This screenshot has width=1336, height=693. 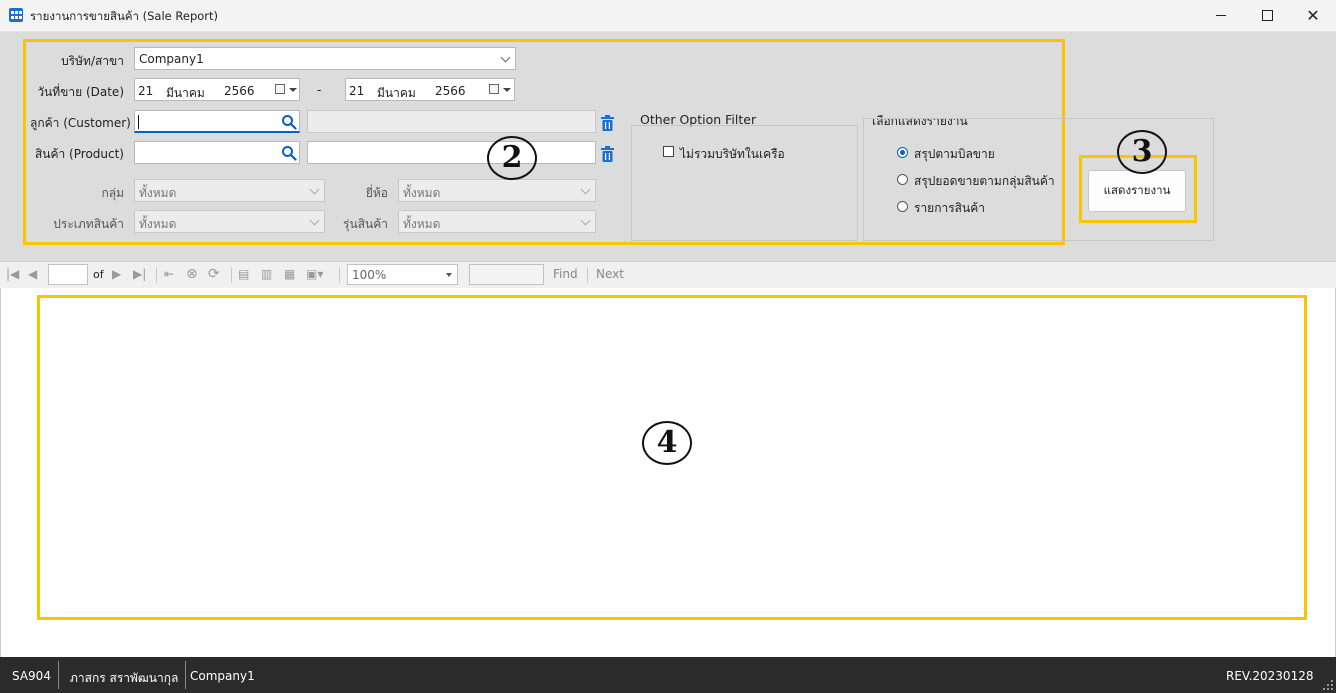 What do you see at coordinates (217, 152) in the screenshot?
I see `product-code-input` at bounding box center [217, 152].